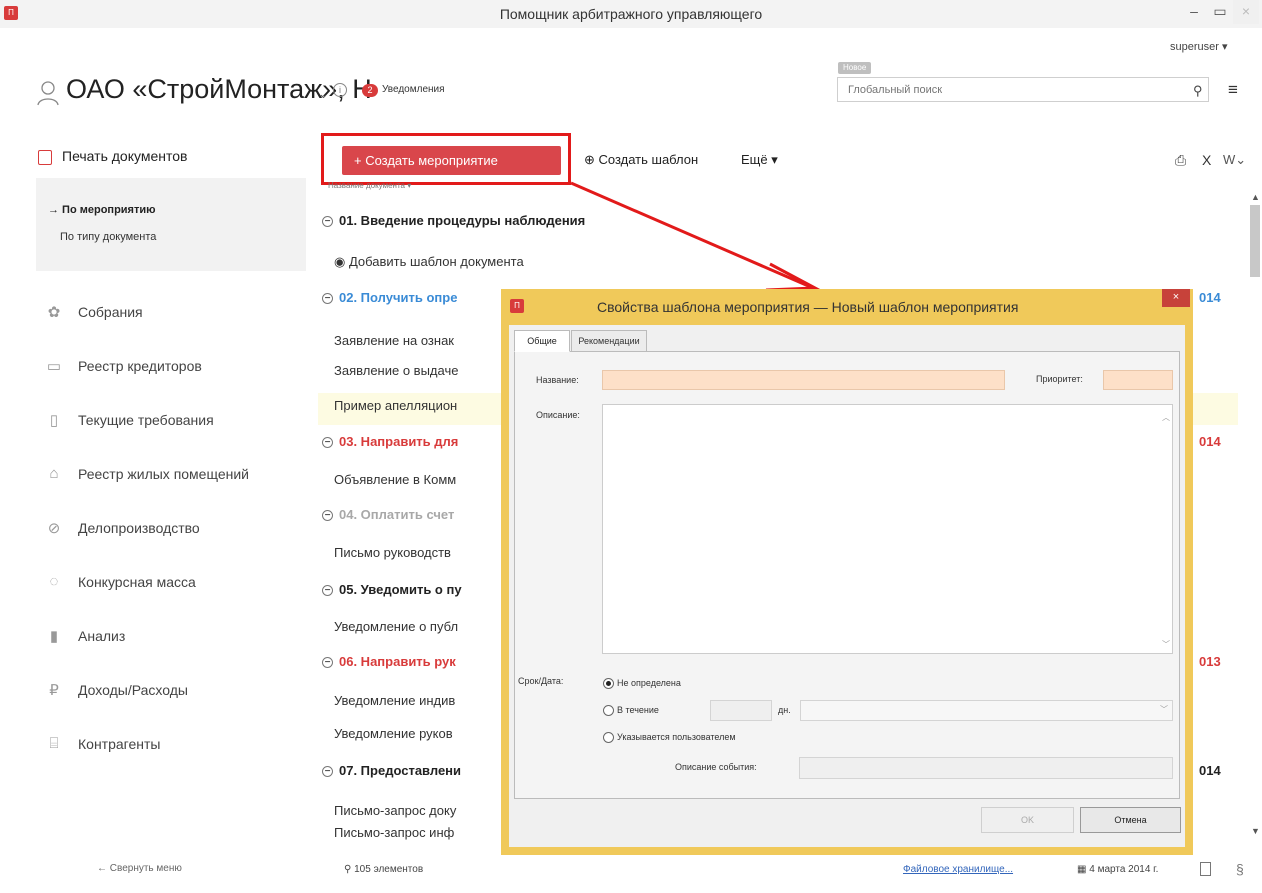 The width and height of the screenshot is (1262, 893). What do you see at coordinates (54, 312) in the screenshot?
I see `meeting-icon: ✿` at bounding box center [54, 312].